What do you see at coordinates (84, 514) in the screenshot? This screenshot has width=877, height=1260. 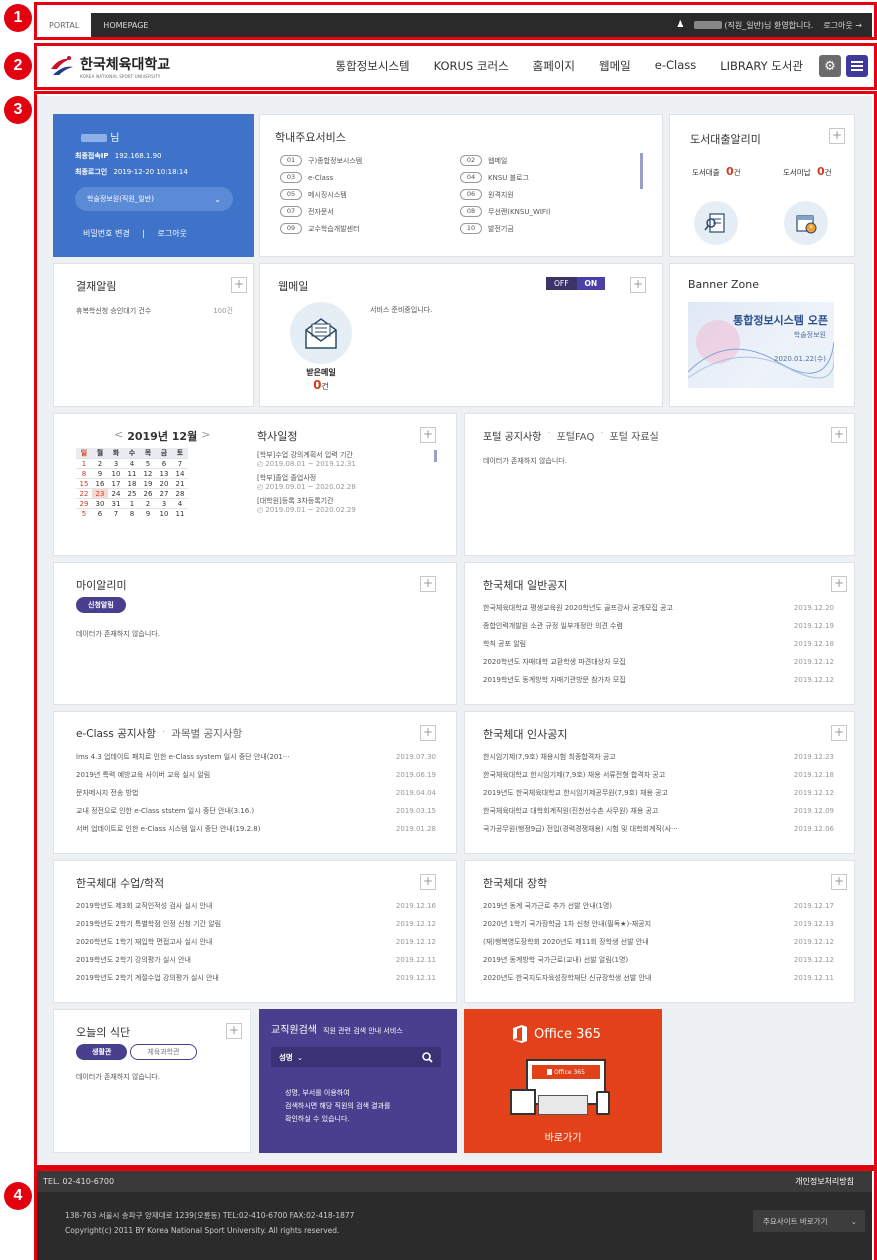 I see `calendar-day: 5` at bounding box center [84, 514].